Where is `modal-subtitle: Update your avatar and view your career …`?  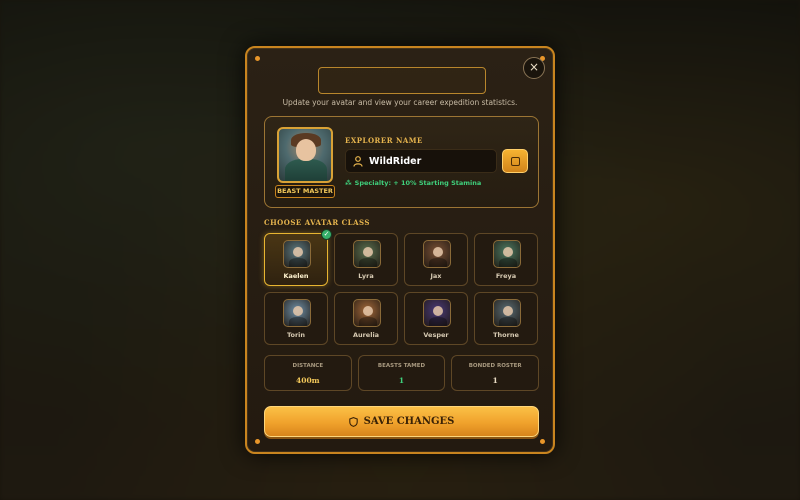 modal-subtitle: Update your avatar and view your career … is located at coordinates (400, 102).